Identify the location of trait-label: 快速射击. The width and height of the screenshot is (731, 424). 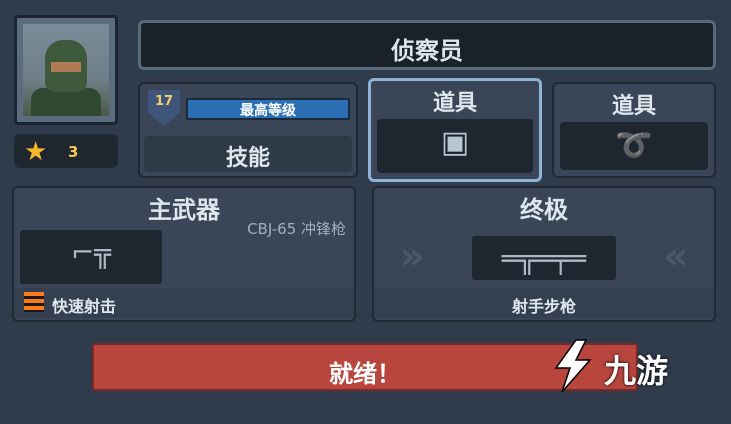
(84, 306).